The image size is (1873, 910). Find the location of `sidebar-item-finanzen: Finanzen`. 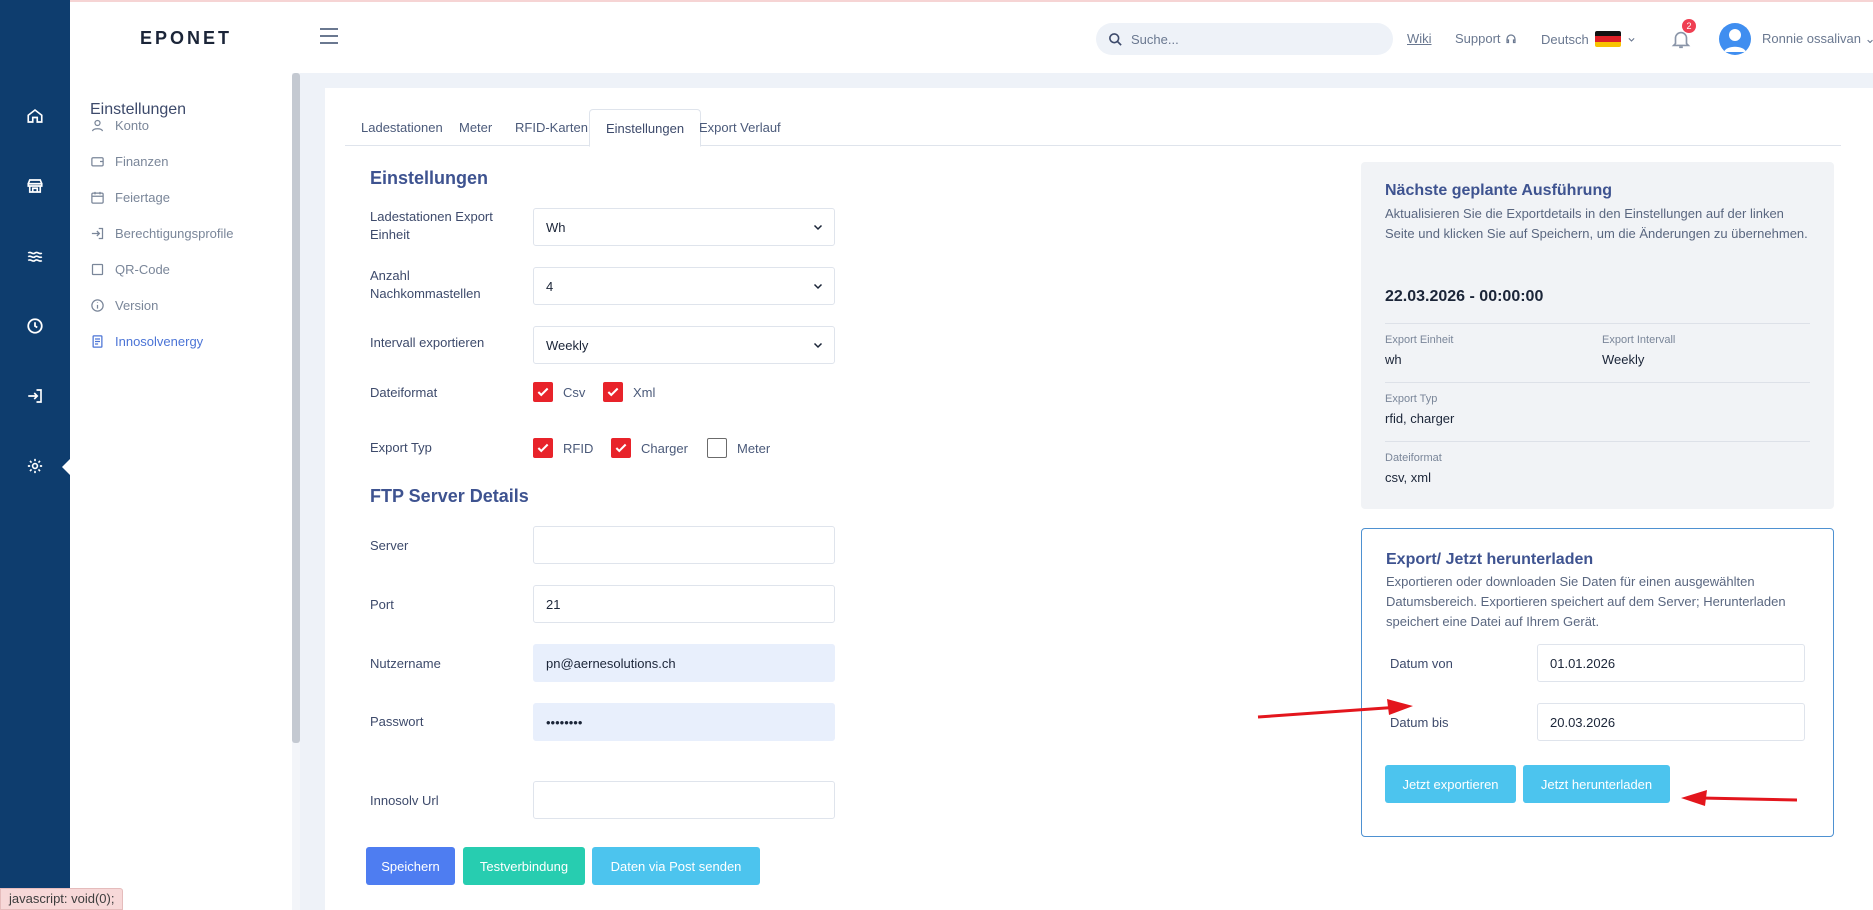

sidebar-item-finanzen: Finanzen is located at coordinates (129, 161).